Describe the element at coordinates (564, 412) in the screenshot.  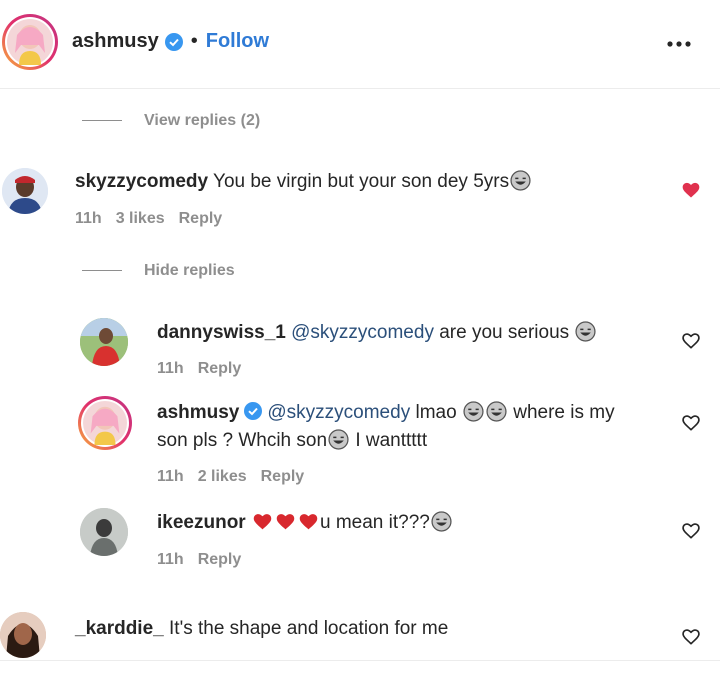
I see `comment-text: where is my` at that location.